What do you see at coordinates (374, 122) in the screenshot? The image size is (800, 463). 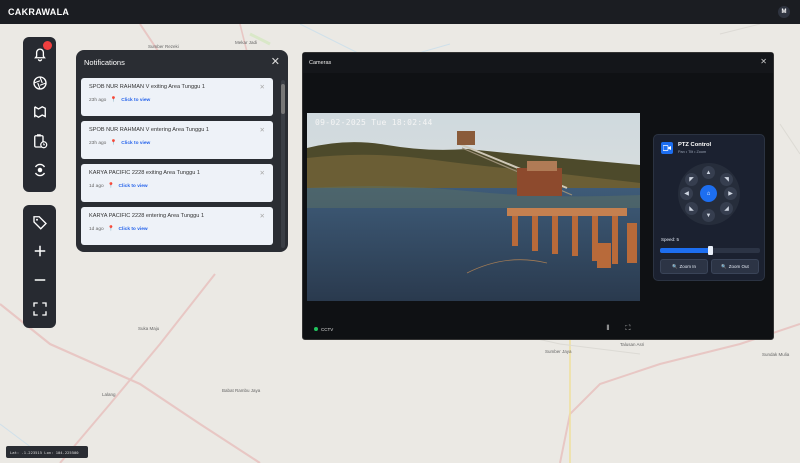 I see `camera-timestamp: 09-02-2025 Tue 18:02:44` at bounding box center [374, 122].